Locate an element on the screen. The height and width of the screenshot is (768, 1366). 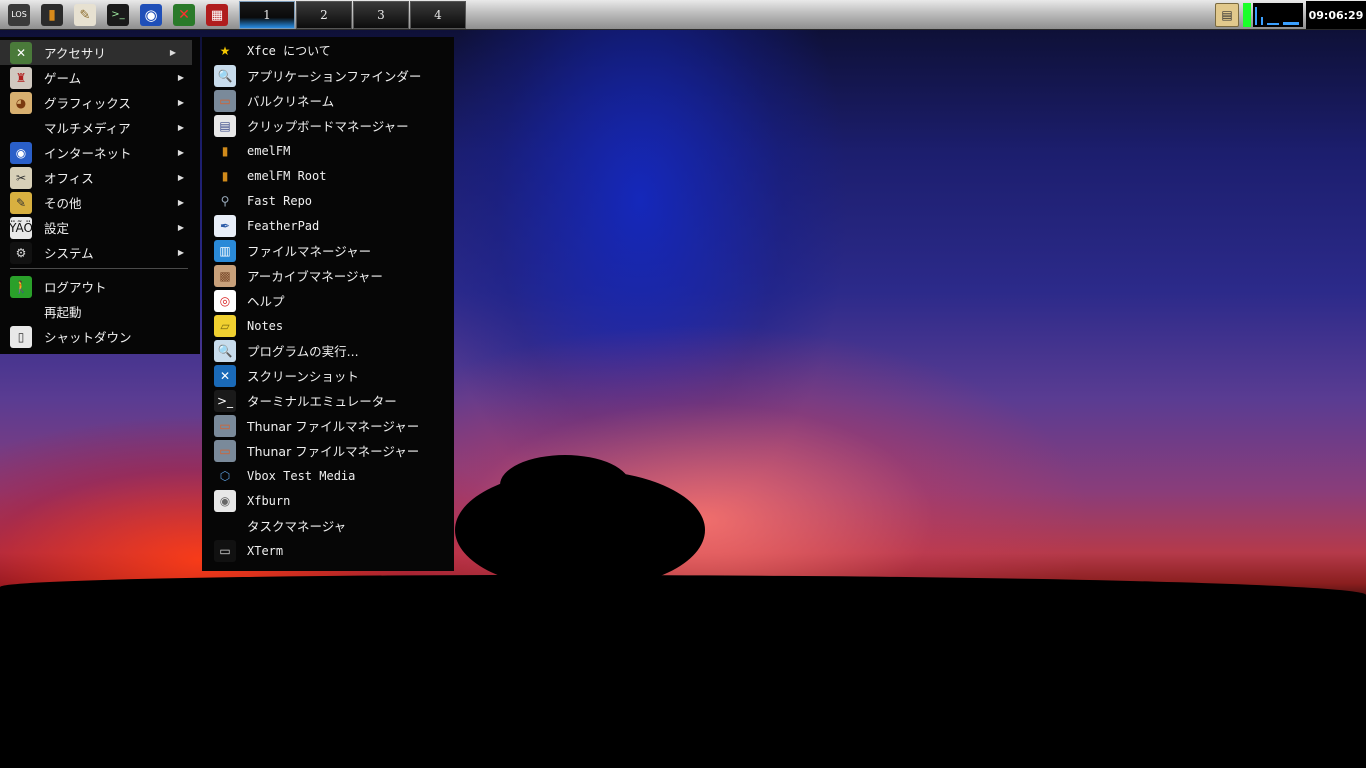
menu-item-disc-burn: ◉ Xfburn is located at coordinates (328, 500).